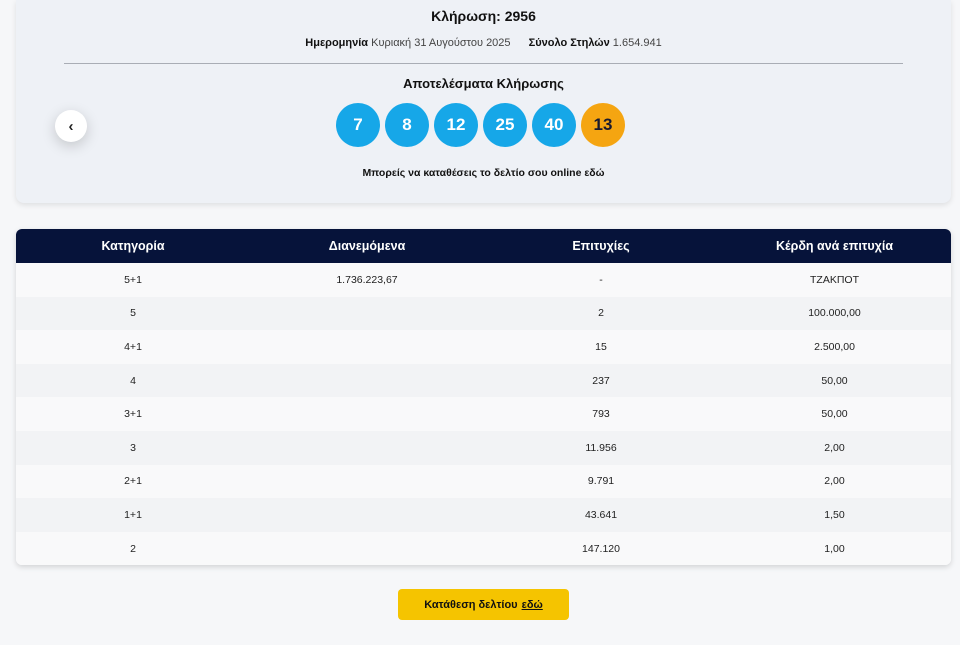 The height and width of the screenshot is (645, 960). What do you see at coordinates (367, 279) in the screenshot?
I see `cell-distributed: 1.736.223,67` at bounding box center [367, 279].